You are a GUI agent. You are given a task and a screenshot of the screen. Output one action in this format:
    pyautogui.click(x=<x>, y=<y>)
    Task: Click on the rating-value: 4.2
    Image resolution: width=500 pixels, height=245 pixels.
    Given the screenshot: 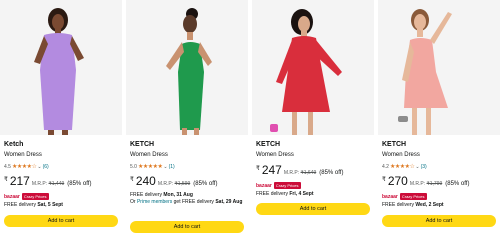 What is the action you would take?
    pyautogui.click(x=385, y=166)
    